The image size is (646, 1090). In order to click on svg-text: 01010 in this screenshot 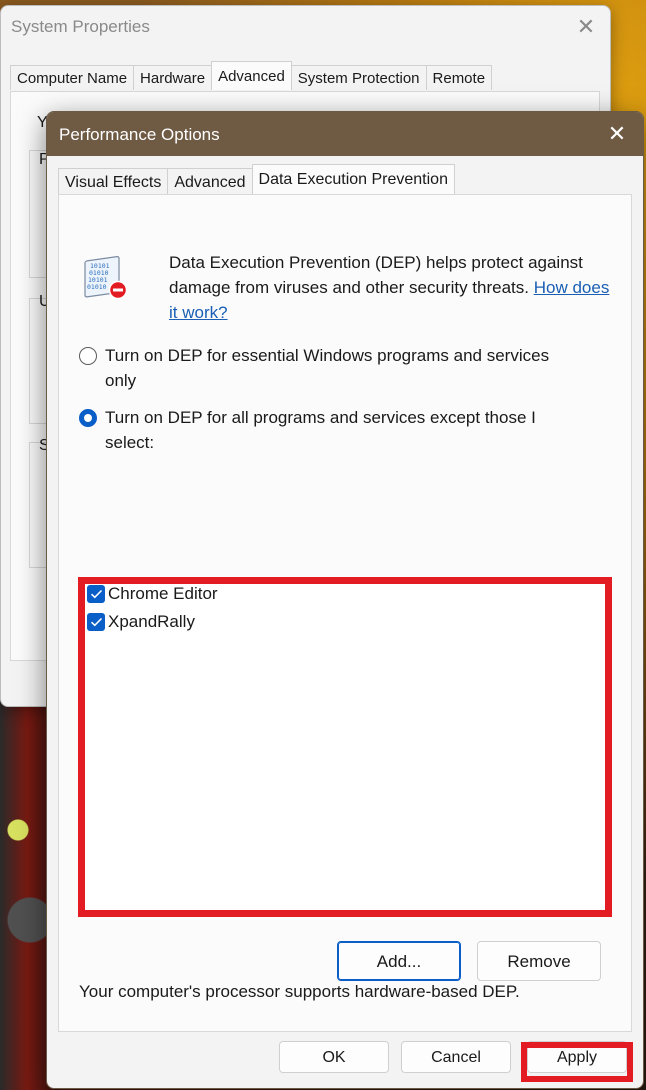, I will do `click(97, 287)`.